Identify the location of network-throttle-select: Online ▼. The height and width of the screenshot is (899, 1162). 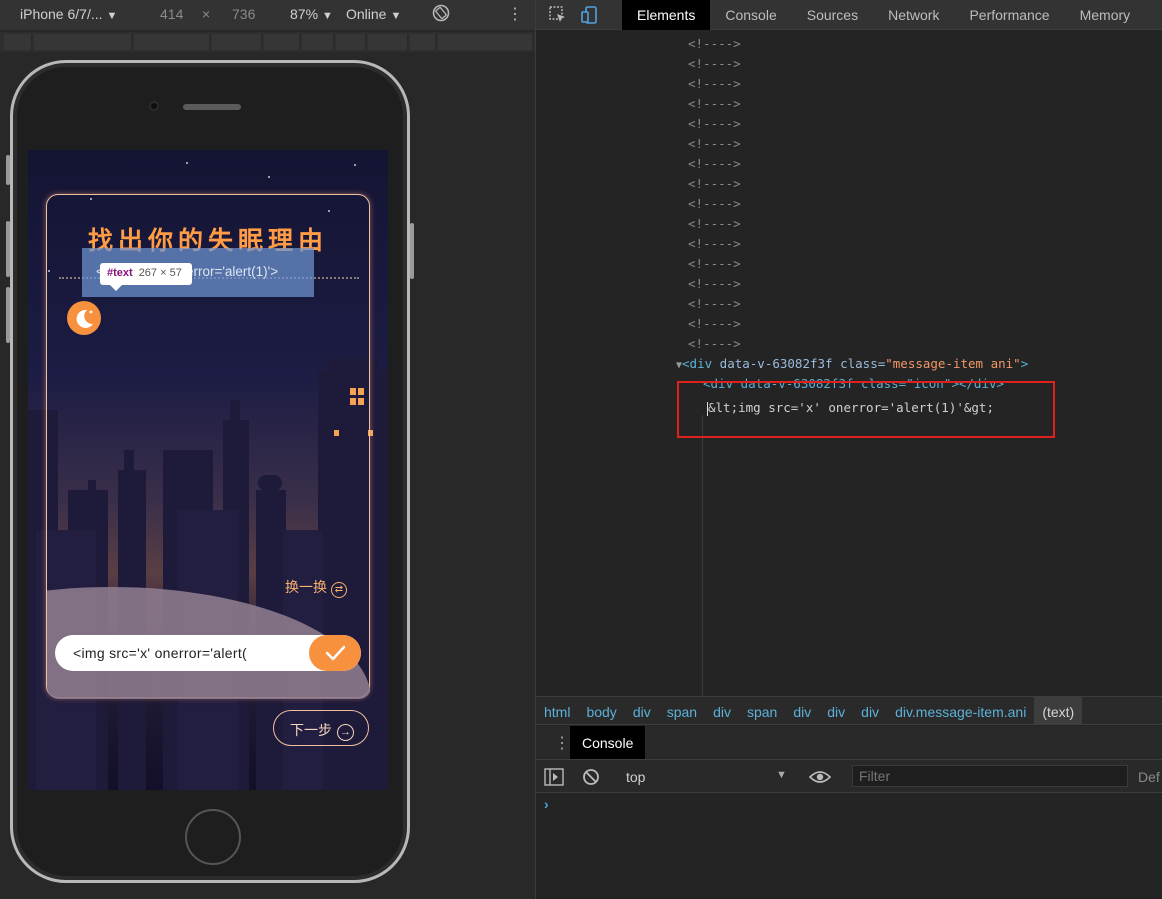
(373, 14).